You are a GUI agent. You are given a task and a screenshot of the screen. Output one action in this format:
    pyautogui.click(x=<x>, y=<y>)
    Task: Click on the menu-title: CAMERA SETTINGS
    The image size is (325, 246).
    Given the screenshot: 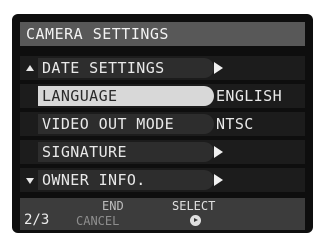 What is the action you would take?
    pyautogui.click(x=97, y=34)
    